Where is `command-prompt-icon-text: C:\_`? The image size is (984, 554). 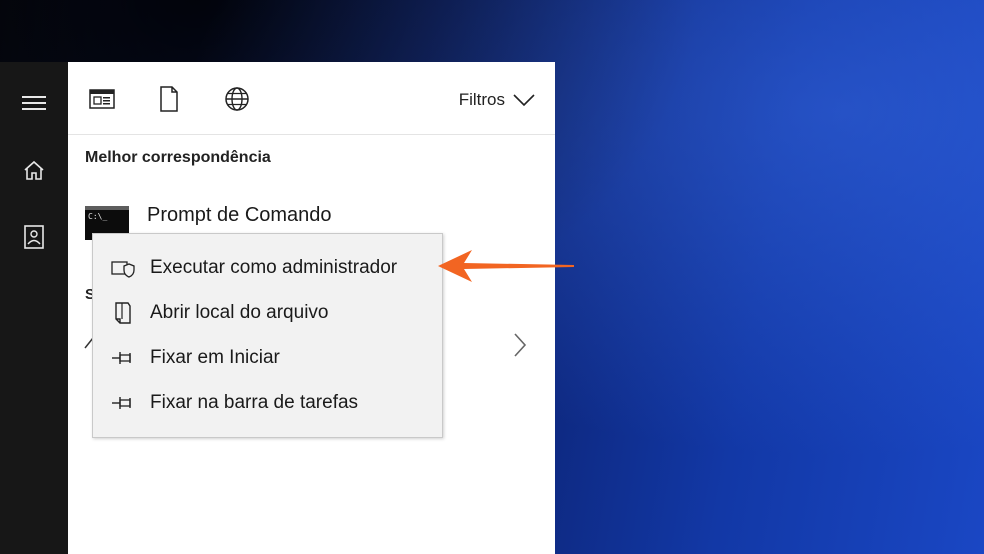 command-prompt-icon-text: C:\_ is located at coordinates (98, 216).